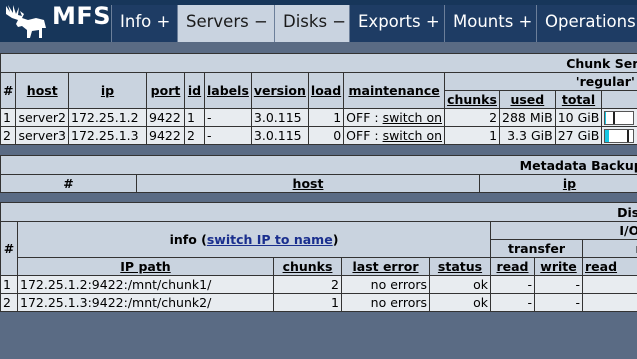 The height and width of the screenshot is (359, 637). I want to click on regular-hdd-group: 'regular' hd, so click(540, 81).